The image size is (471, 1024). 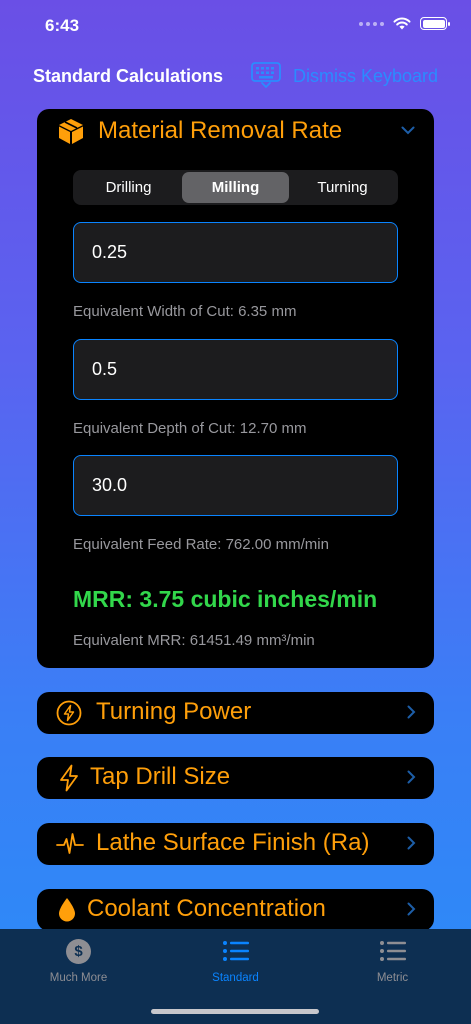 I want to click on operation-segmented-control: Drilling Milling Turning, so click(x=235, y=187).